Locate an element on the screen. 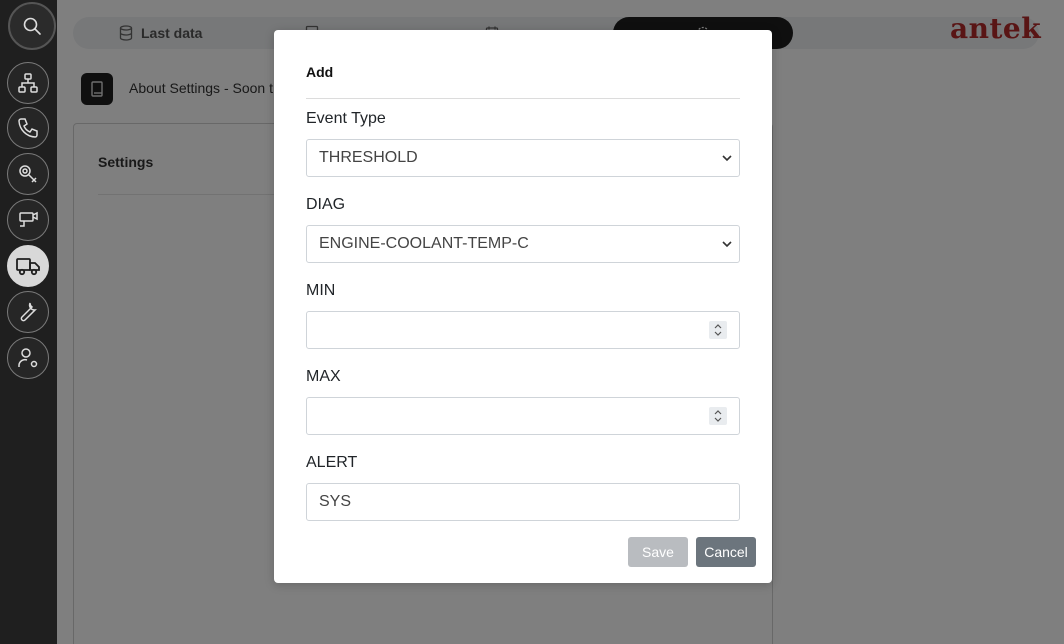 This screenshot has width=1064, height=644. max-stepper is located at coordinates (718, 416).